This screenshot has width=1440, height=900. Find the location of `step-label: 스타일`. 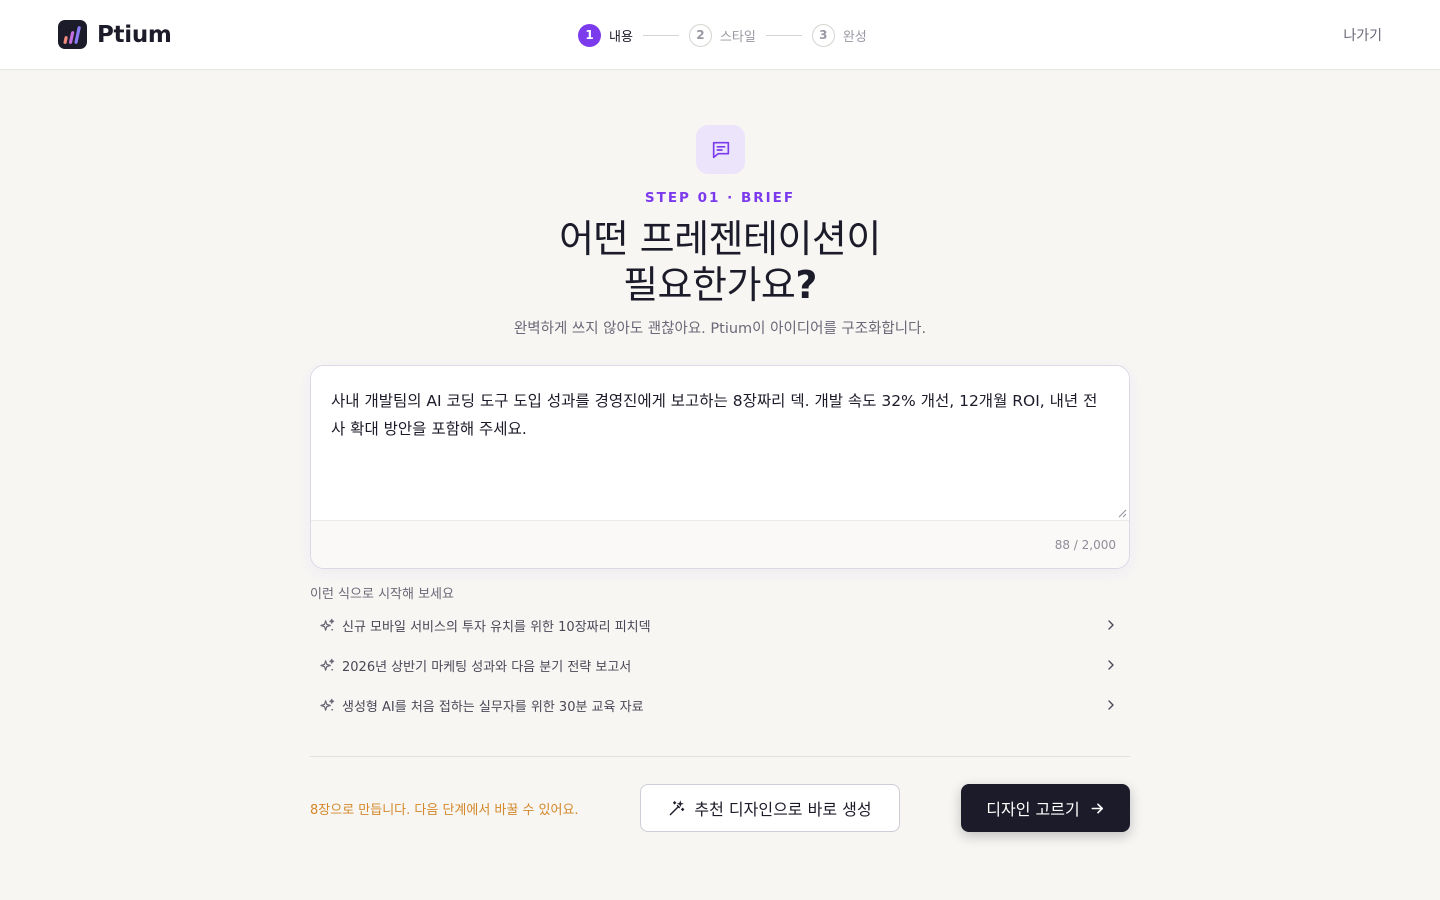

step-label: 스타일 is located at coordinates (737, 37).